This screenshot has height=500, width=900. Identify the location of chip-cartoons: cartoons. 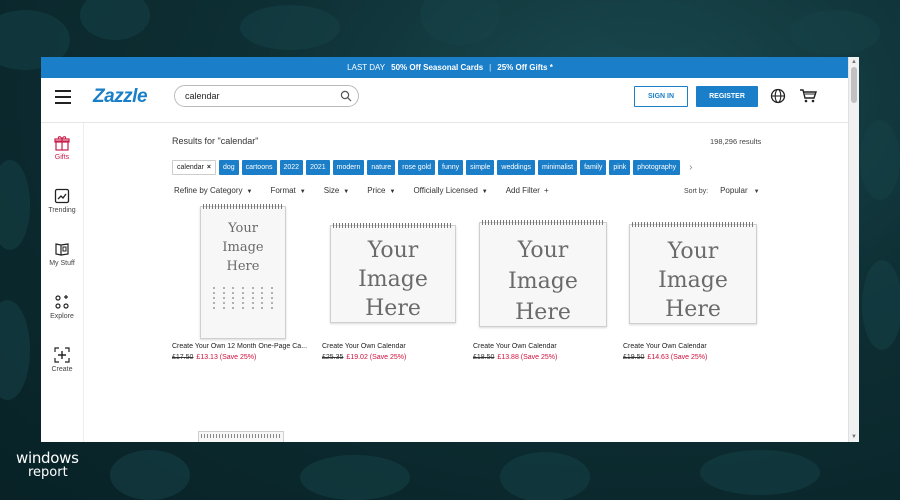
(259, 167).